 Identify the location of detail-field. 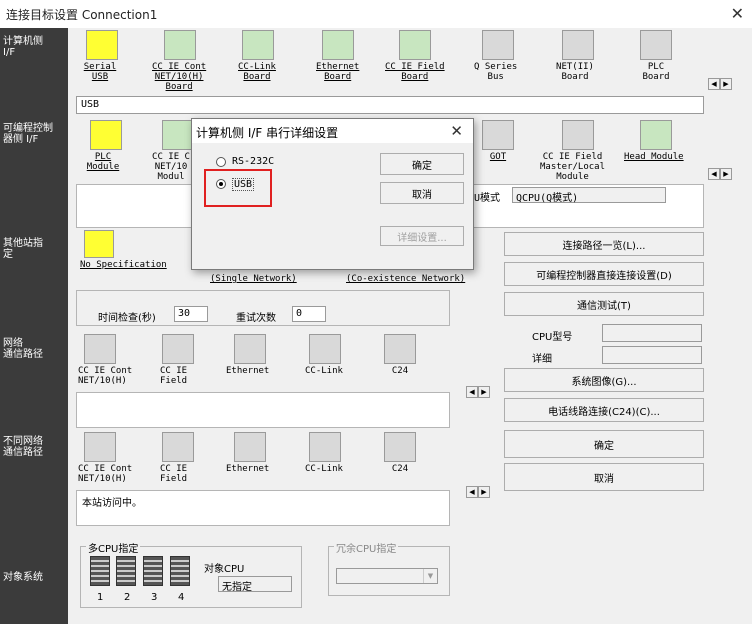
(652, 355).